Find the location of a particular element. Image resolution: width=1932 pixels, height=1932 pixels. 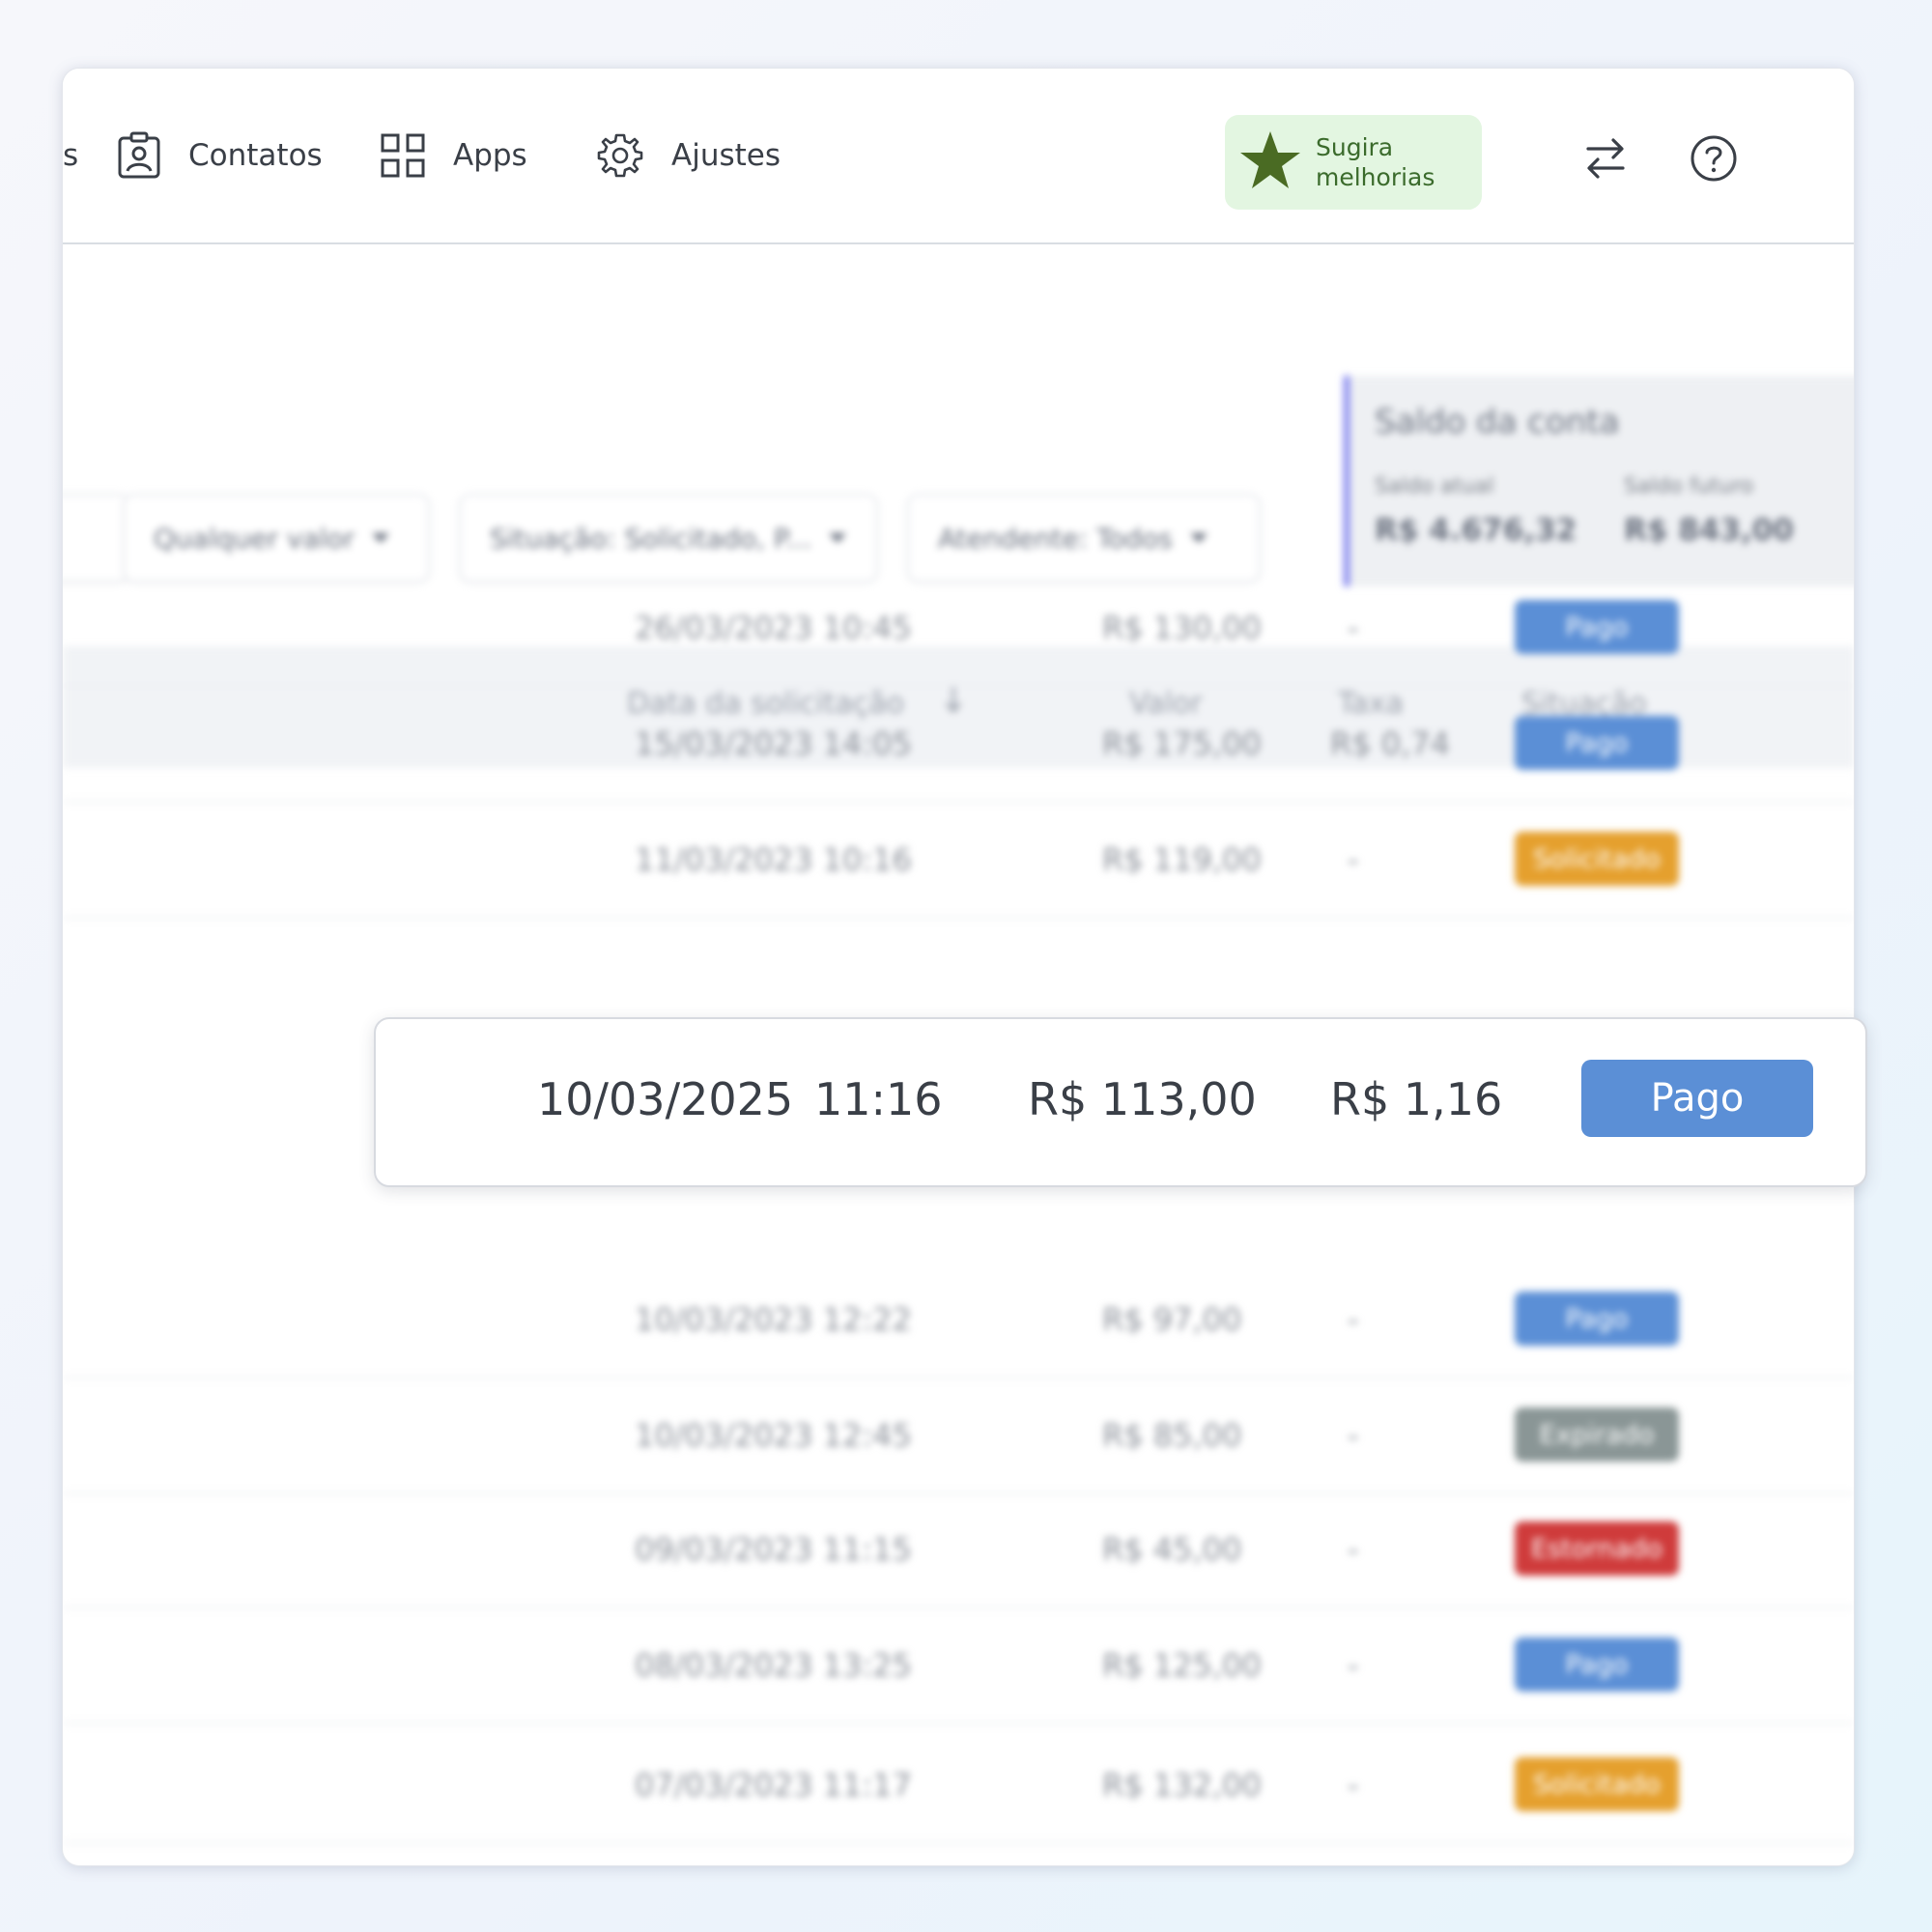

table-row: 10/03/2023 12:22 R$ 97,00 - Pago is located at coordinates (958, 1319).